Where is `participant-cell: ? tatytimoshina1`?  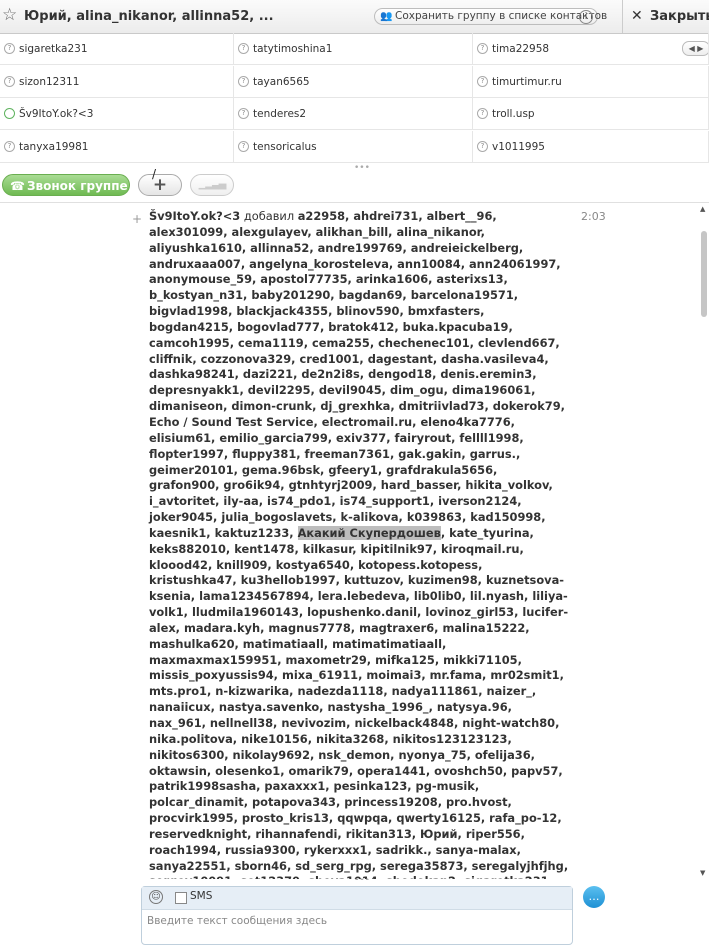
participant-cell: ? tatytimoshina1 is located at coordinates (353, 49).